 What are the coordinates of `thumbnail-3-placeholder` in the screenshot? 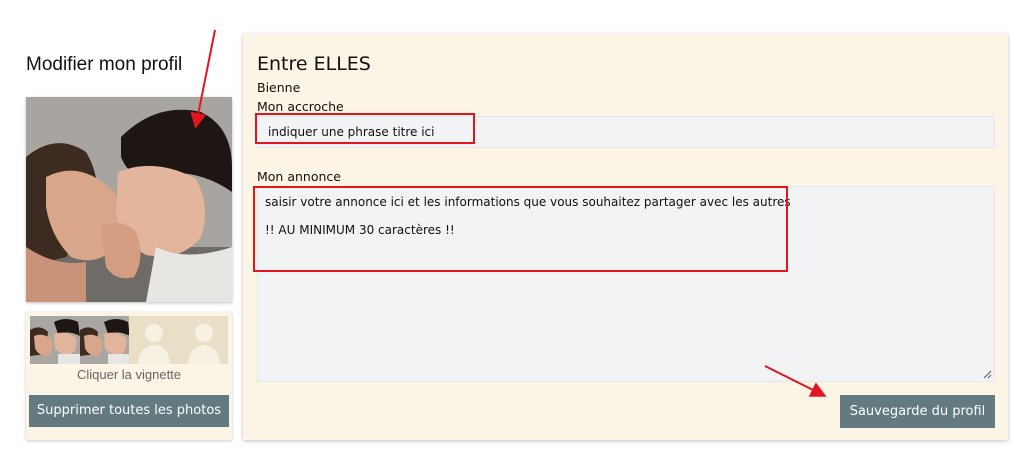 It's located at (154, 340).